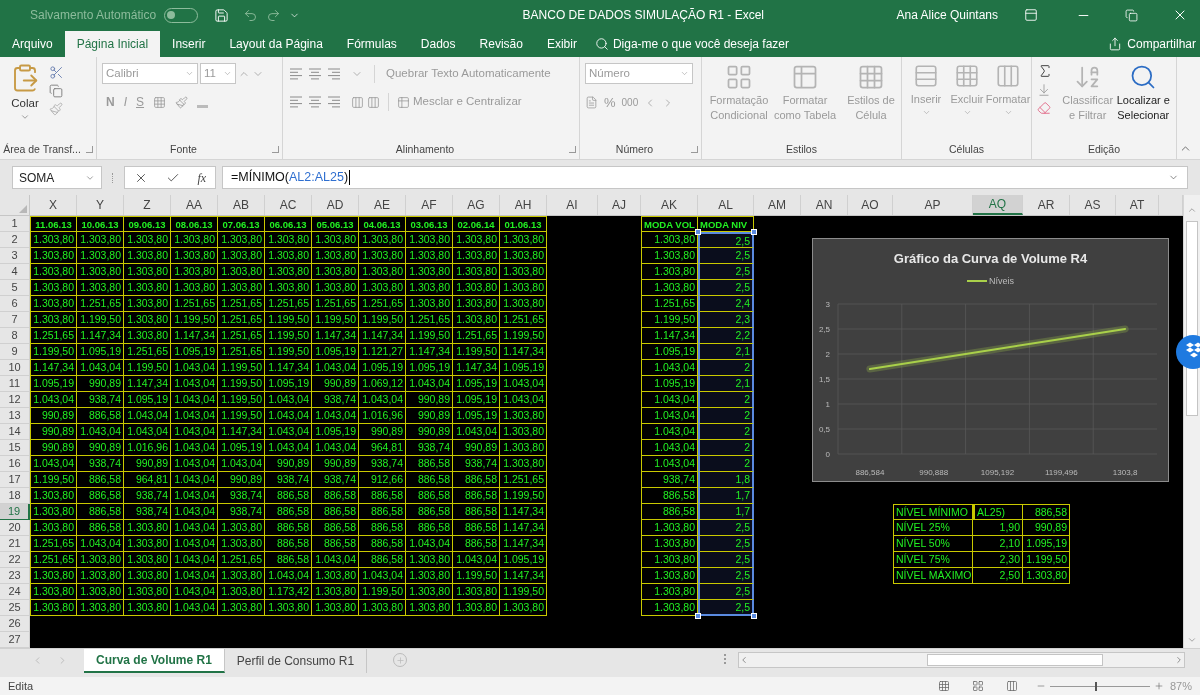 This screenshot has height=695, width=1200. What do you see at coordinates (15, 352) in the screenshot?
I see `row-header: 9` at bounding box center [15, 352].